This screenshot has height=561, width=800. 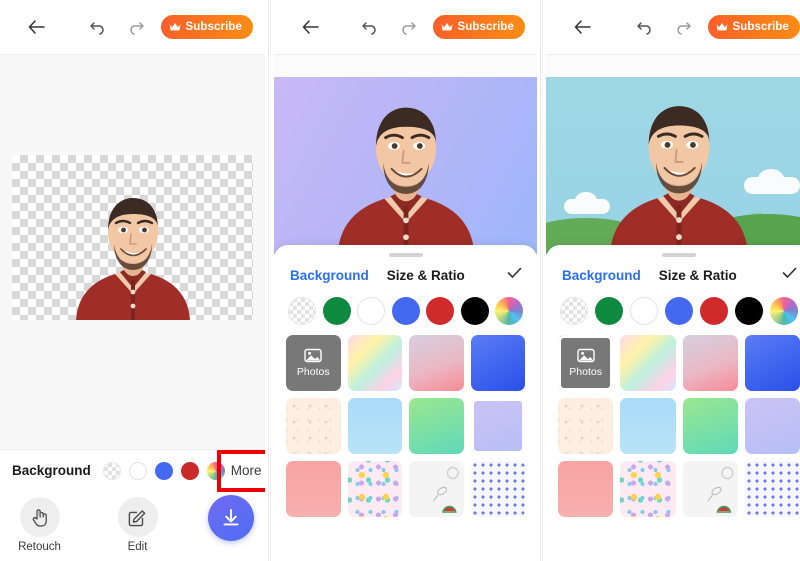 What do you see at coordinates (246, 470) in the screenshot?
I see `more-label: More` at bounding box center [246, 470].